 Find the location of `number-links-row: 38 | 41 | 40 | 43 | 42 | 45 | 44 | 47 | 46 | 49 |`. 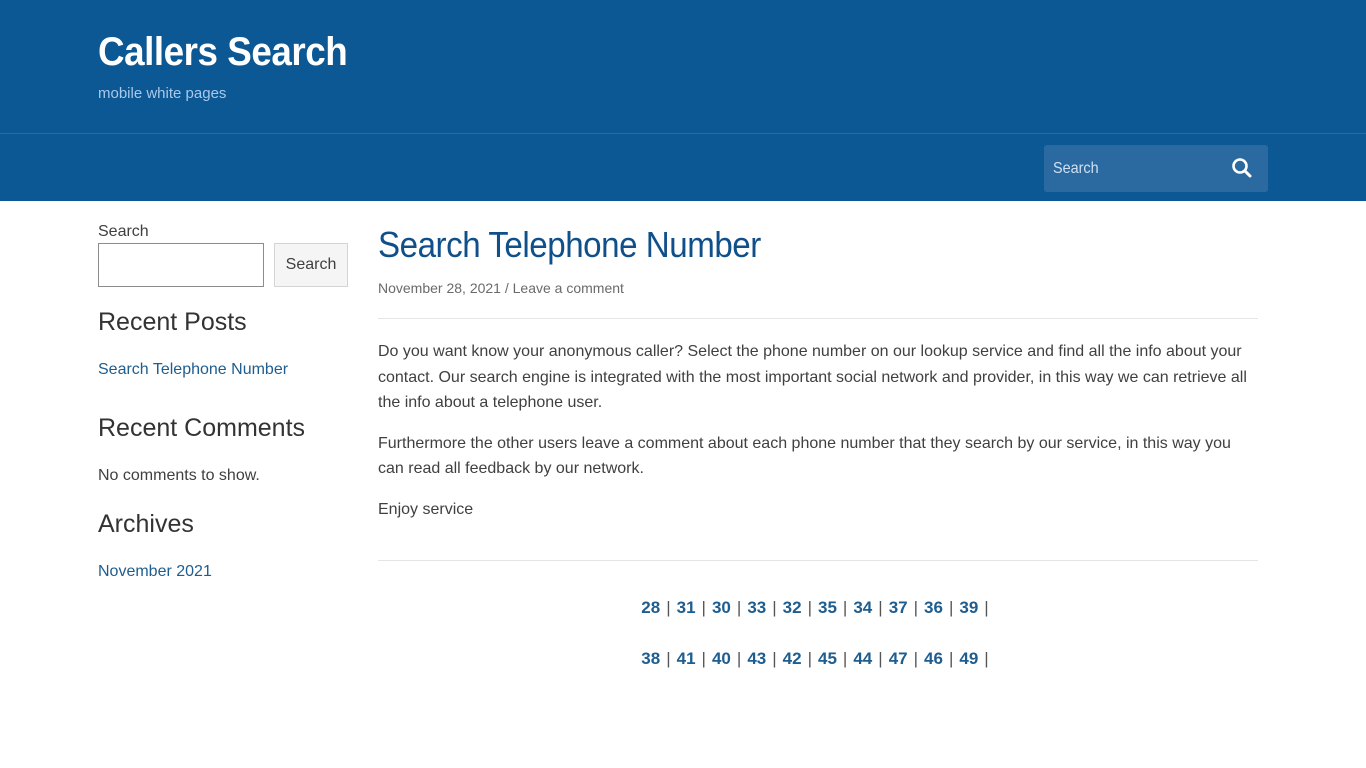

number-links-row: 38 | 41 | 40 | 43 | 42 | 45 | 44 | 47 | 46 | 49 | is located at coordinates (818, 671).